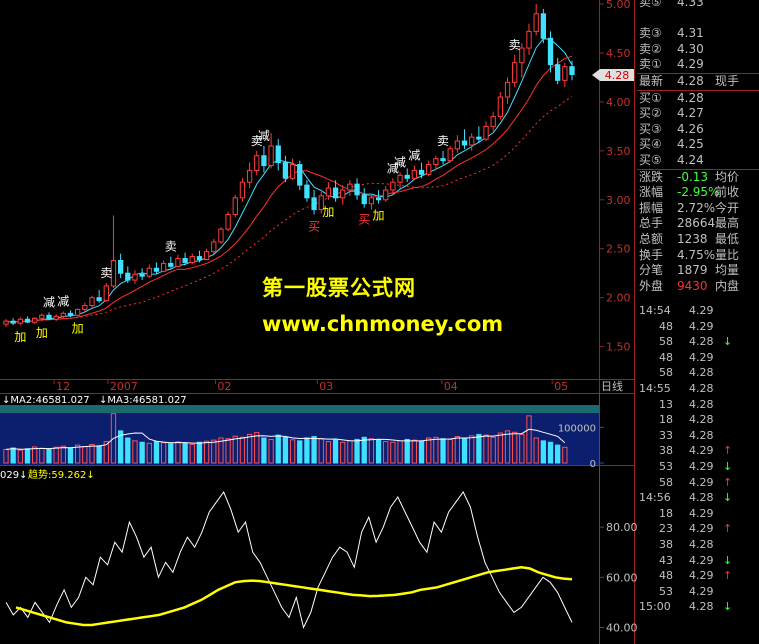 The image size is (759, 644). I want to click on quote-row: 卖① 4.29, so click(698, 65).